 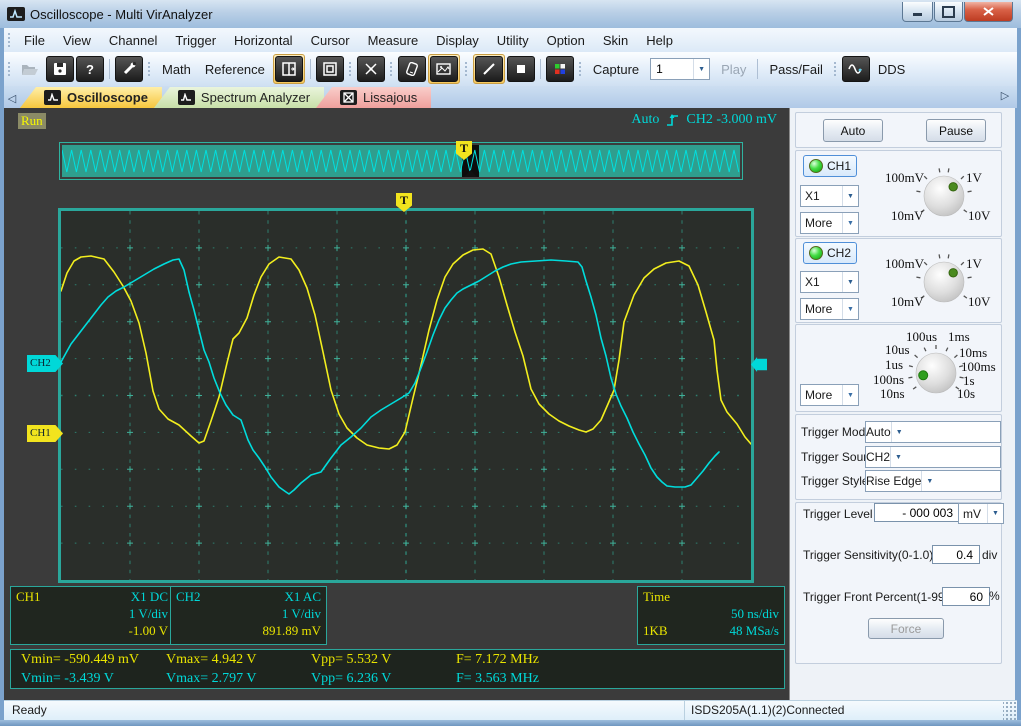 What do you see at coordinates (411, 69) in the screenshot?
I see `device-button` at bounding box center [411, 69].